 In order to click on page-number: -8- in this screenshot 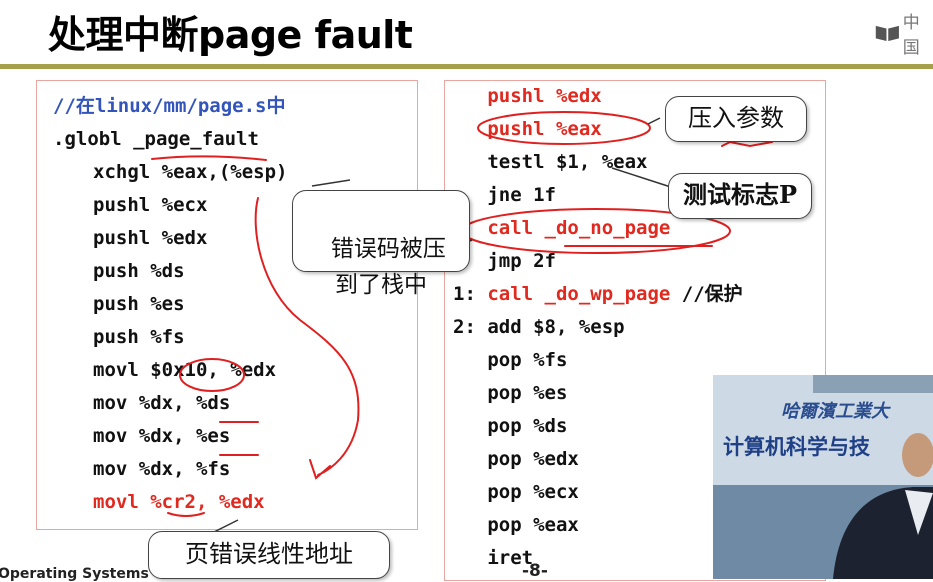, I will do `click(535, 571)`.